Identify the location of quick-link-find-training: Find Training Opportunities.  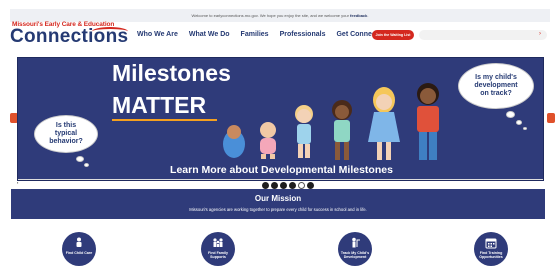
(491, 249).